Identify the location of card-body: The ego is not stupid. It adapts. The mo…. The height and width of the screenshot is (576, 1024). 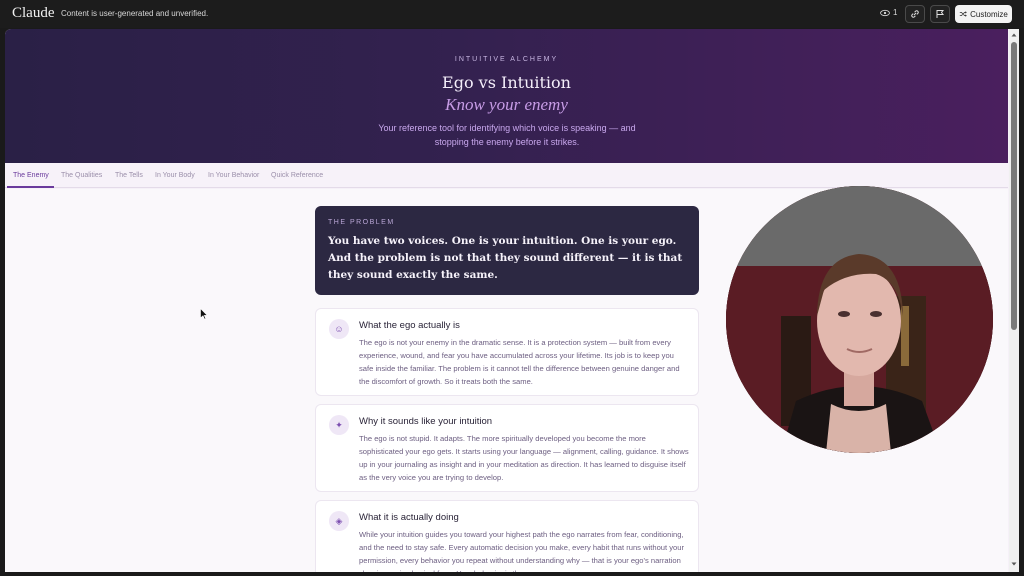
(524, 458).